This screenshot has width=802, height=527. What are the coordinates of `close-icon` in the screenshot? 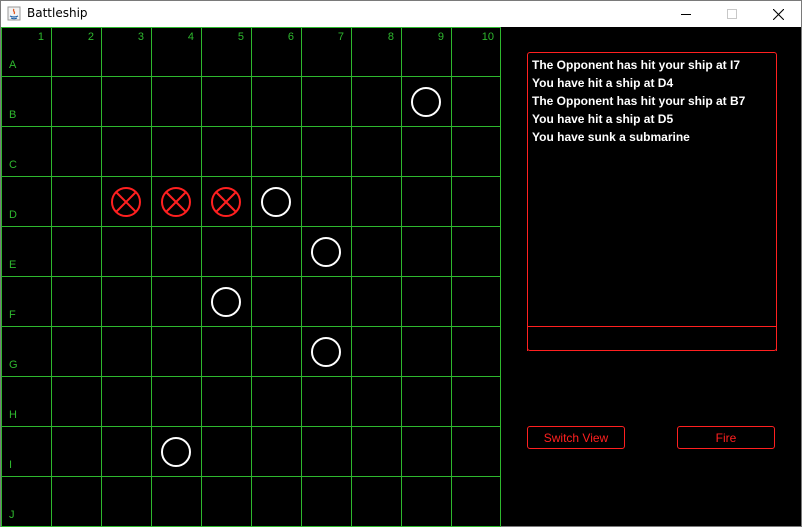 It's located at (778, 14).